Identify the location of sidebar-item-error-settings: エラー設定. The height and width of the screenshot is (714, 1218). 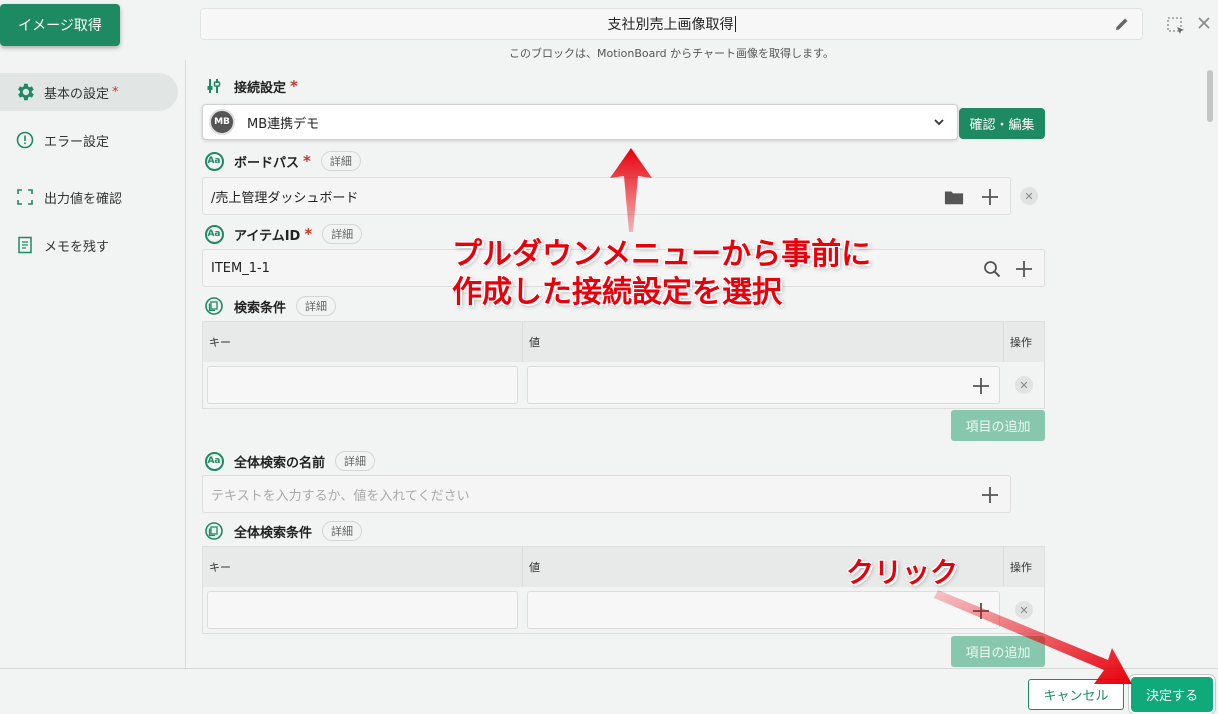
(89, 140).